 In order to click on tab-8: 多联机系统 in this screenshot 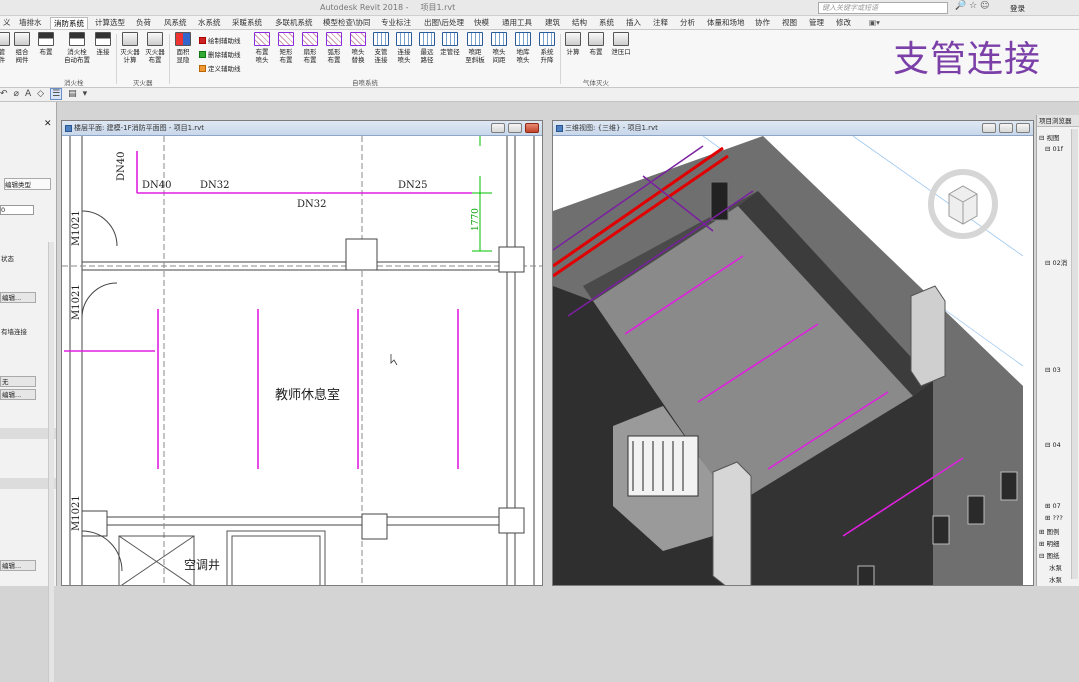, I will do `click(294, 23)`.